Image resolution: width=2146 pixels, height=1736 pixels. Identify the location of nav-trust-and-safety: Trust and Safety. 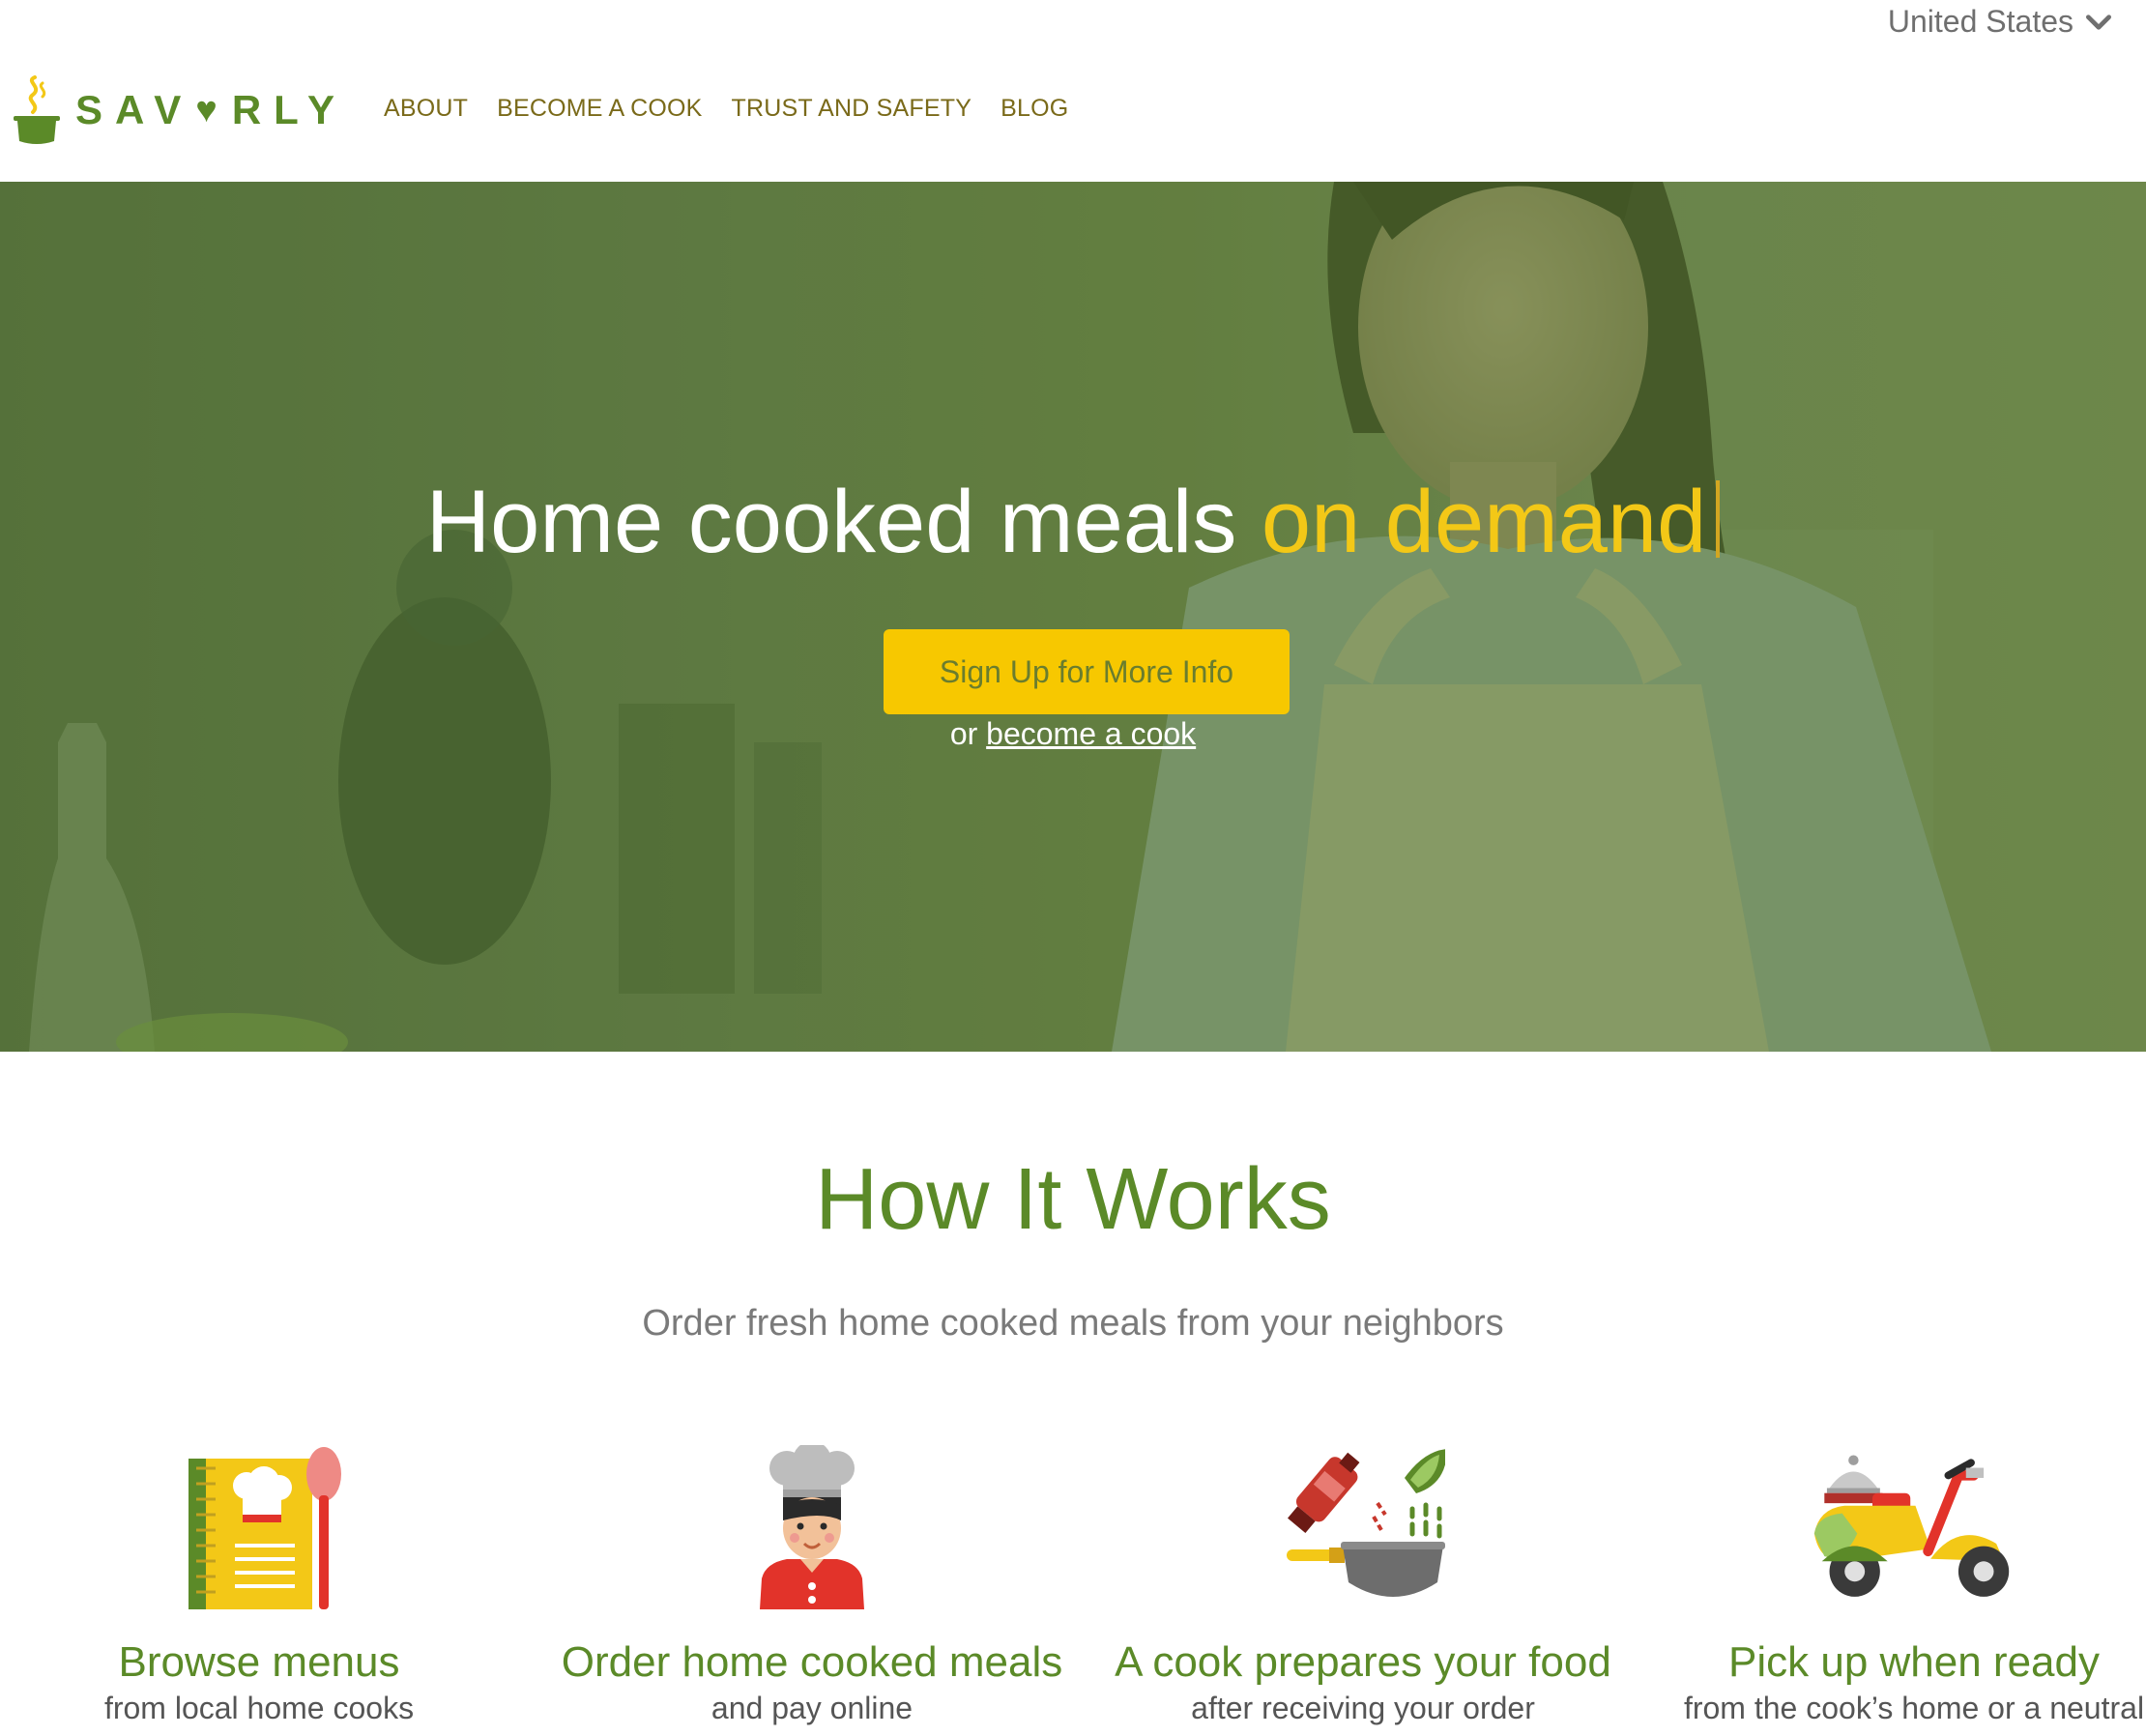
(852, 109).